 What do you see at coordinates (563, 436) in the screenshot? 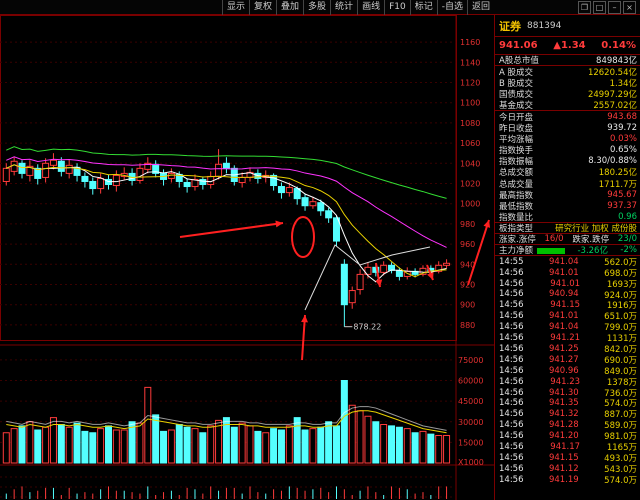
I see `trade-price: 941.20` at bounding box center [563, 436].